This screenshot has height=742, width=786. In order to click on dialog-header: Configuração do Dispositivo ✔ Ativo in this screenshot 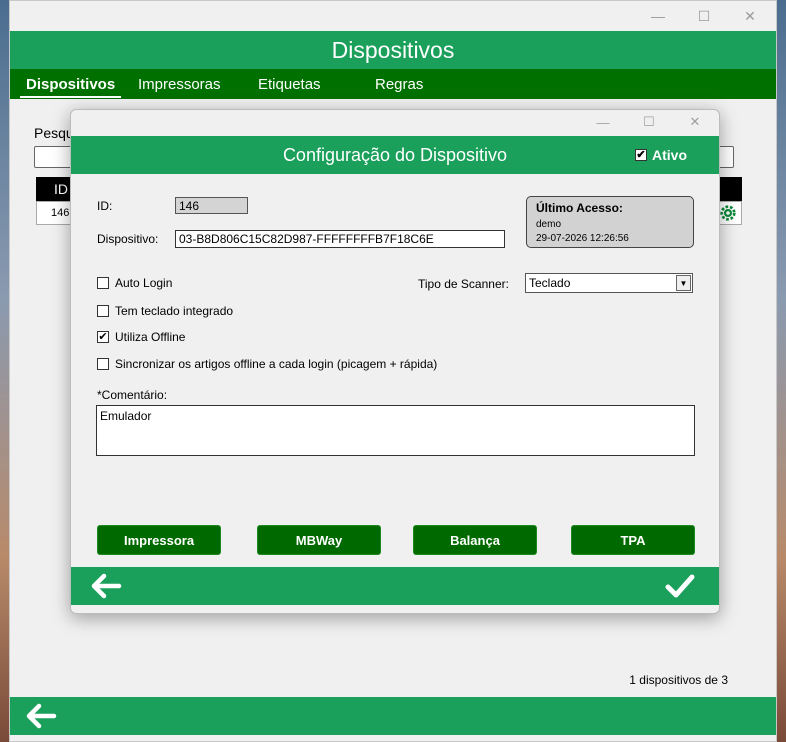, I will do `click(395, 155)`.